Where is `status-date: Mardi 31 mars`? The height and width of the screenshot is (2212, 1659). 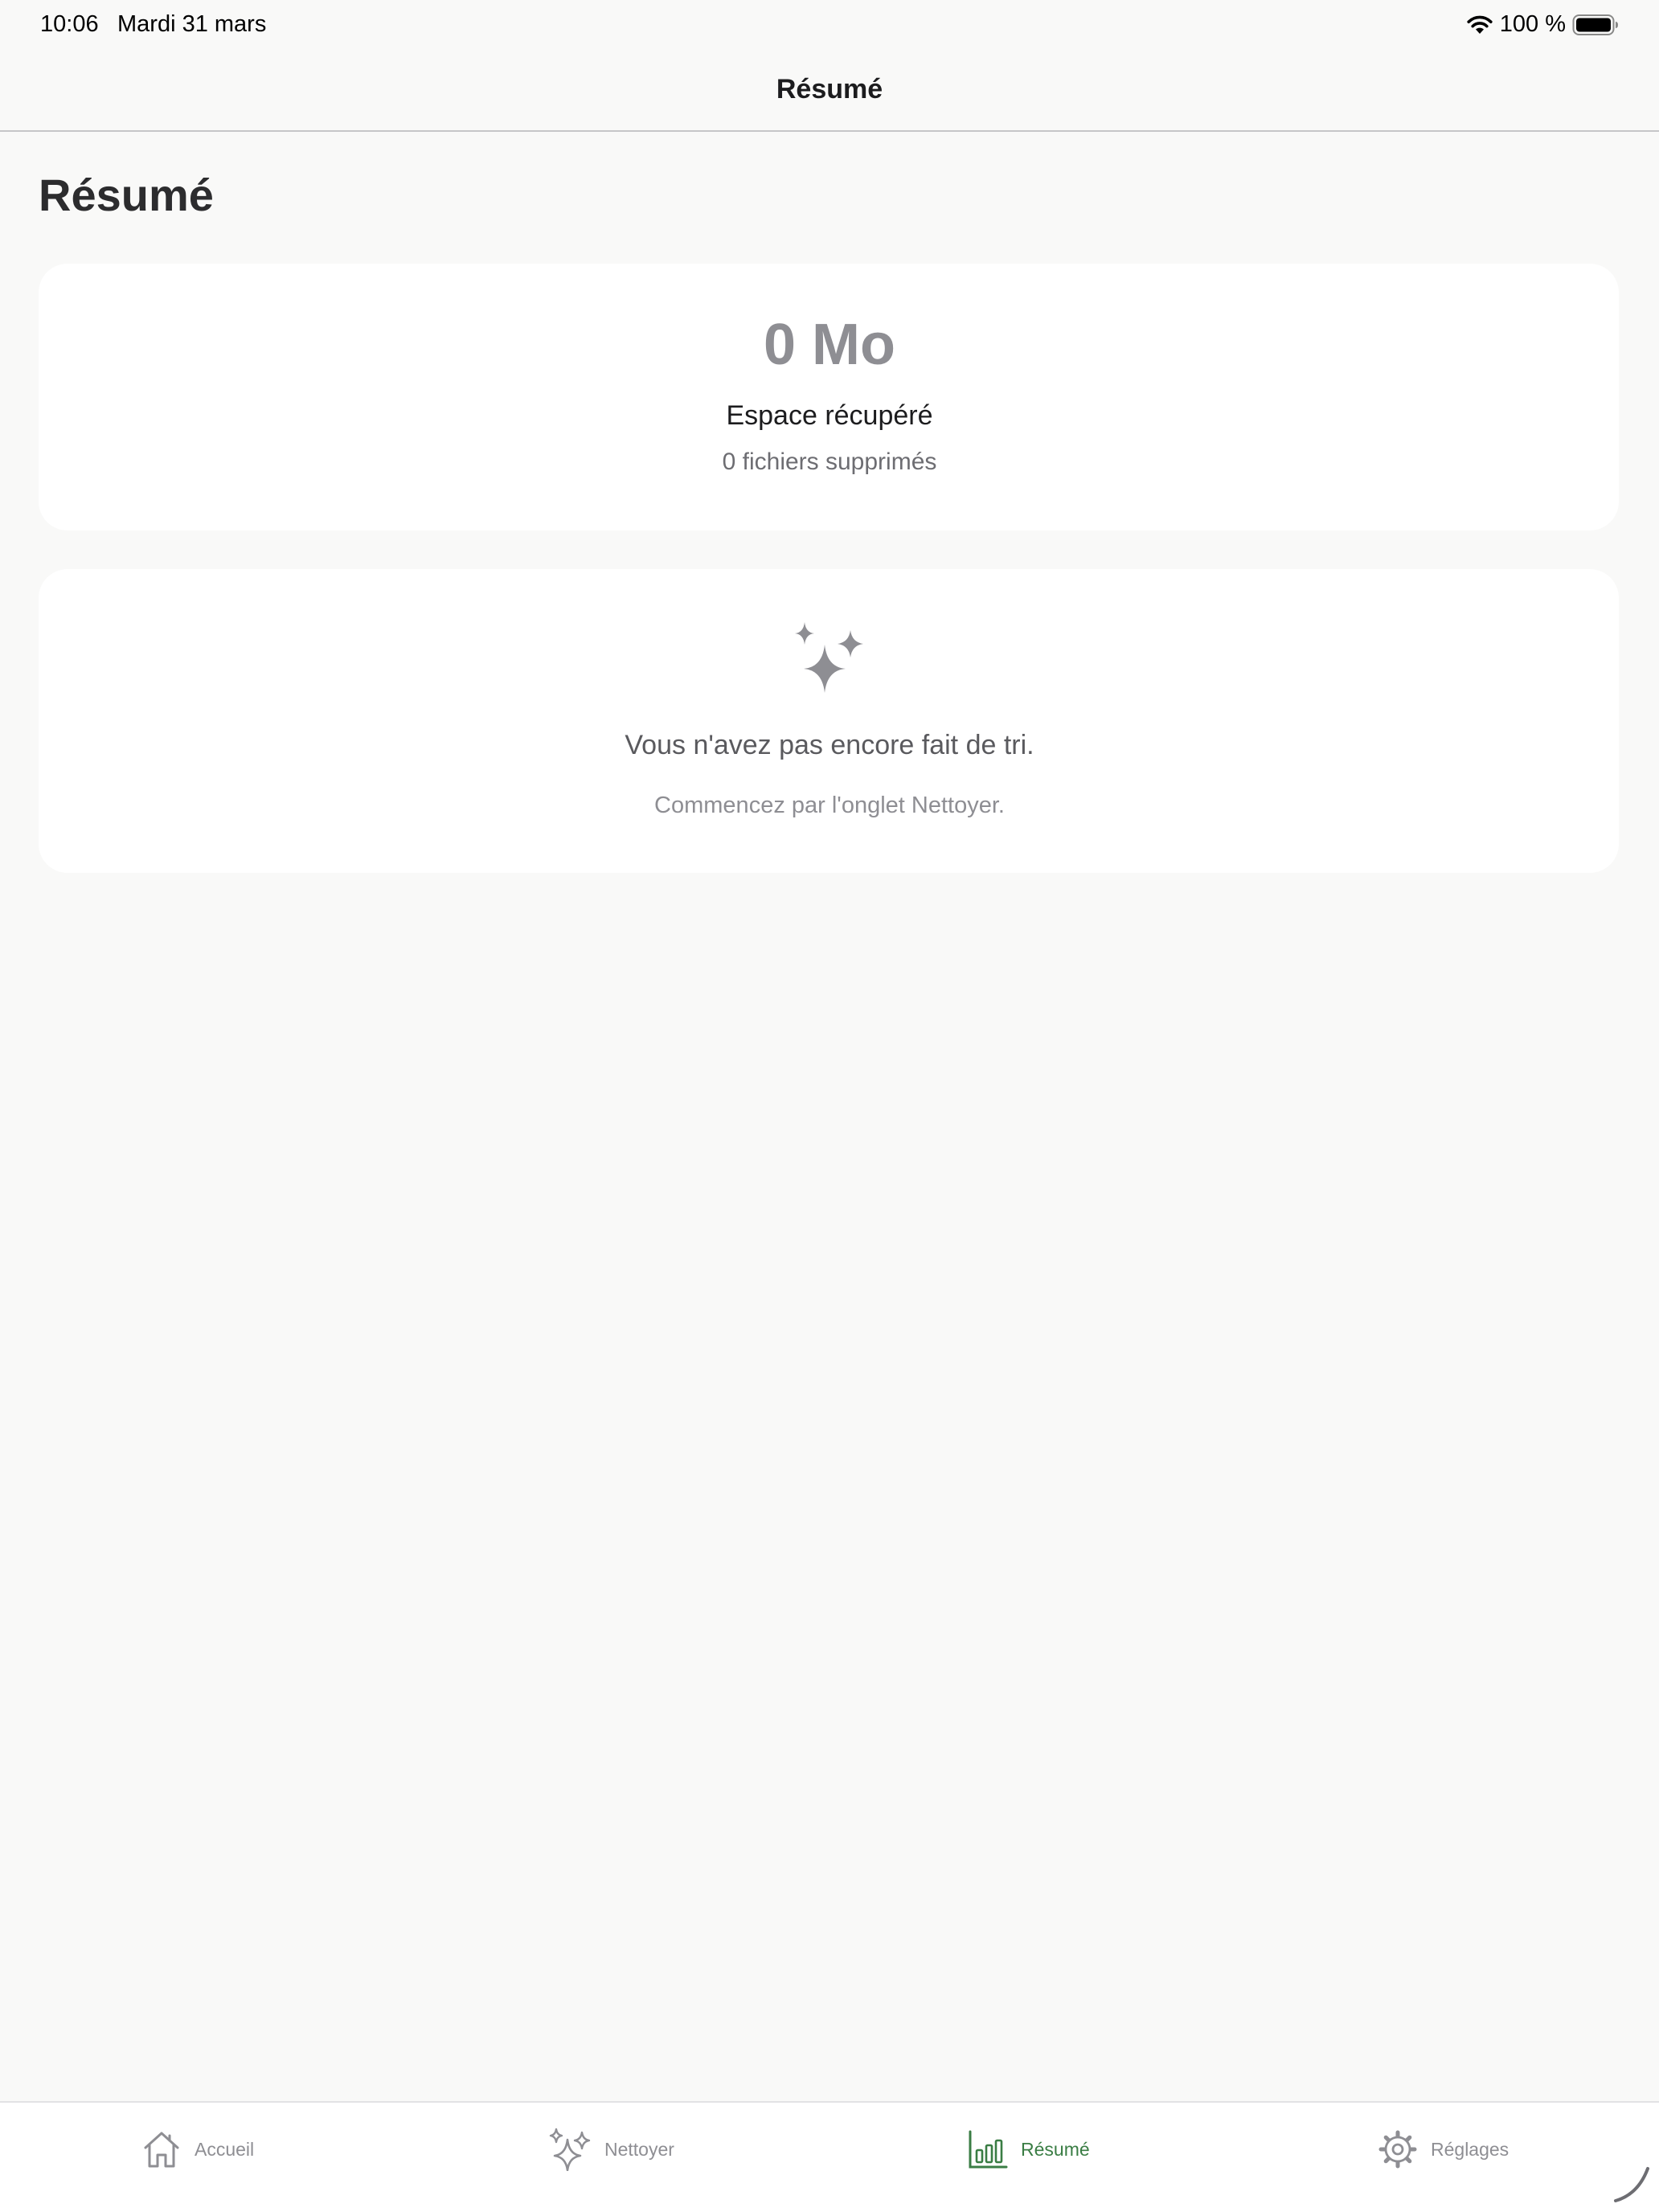 status-date: Mardi 31 mars is located at coordinates (192, 24).